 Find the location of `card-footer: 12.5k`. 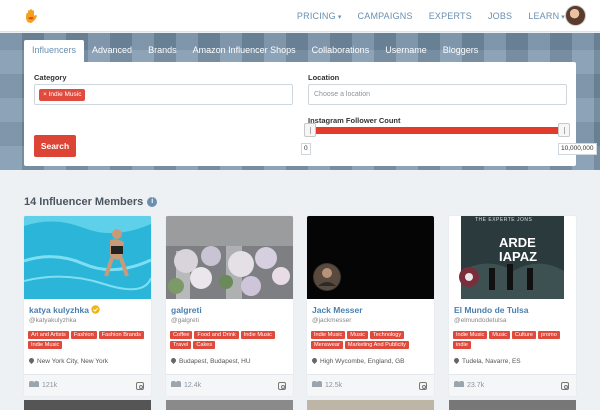

card-footer: 12.5k is located at coordinates (370, 385).